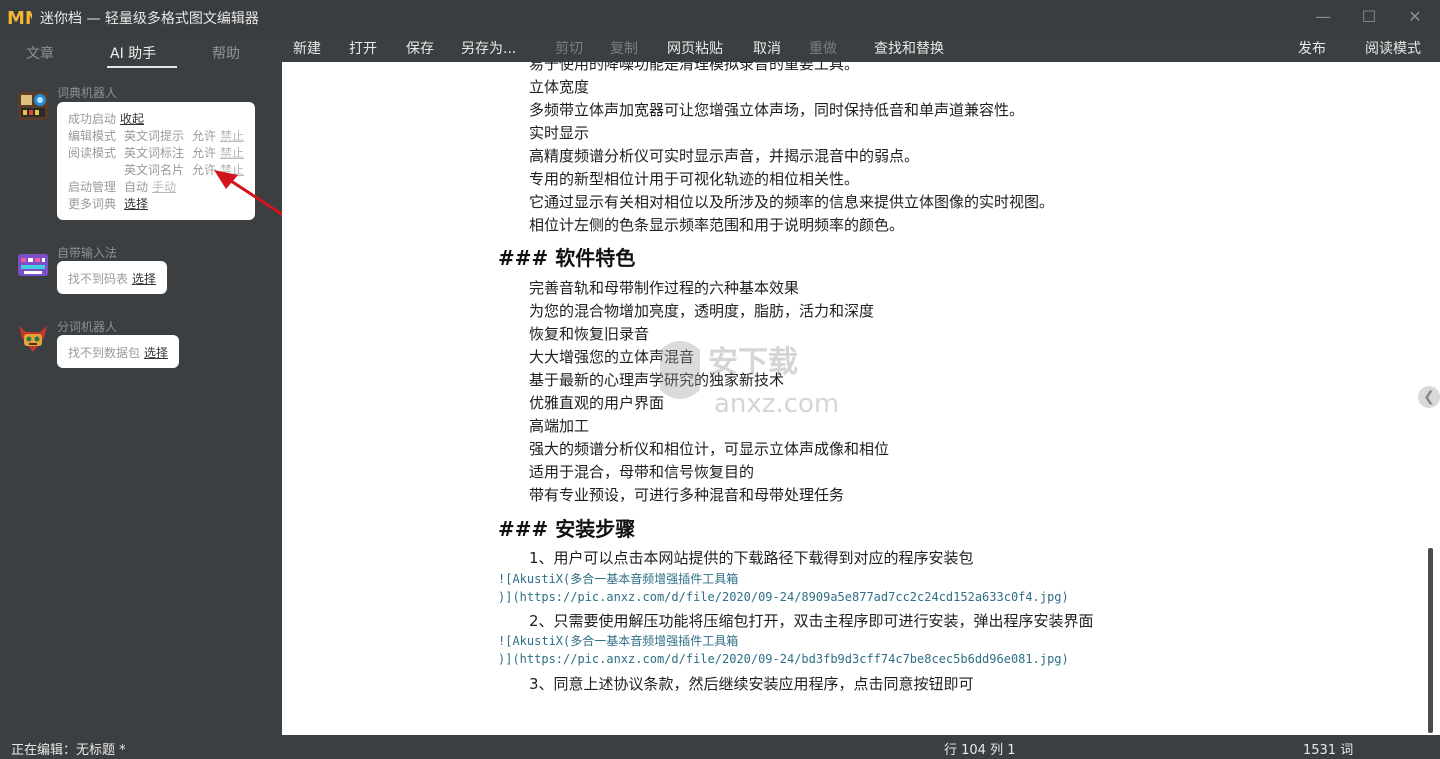  I want to click on segmentation-message: 找不到数据包, so click(104, 353).